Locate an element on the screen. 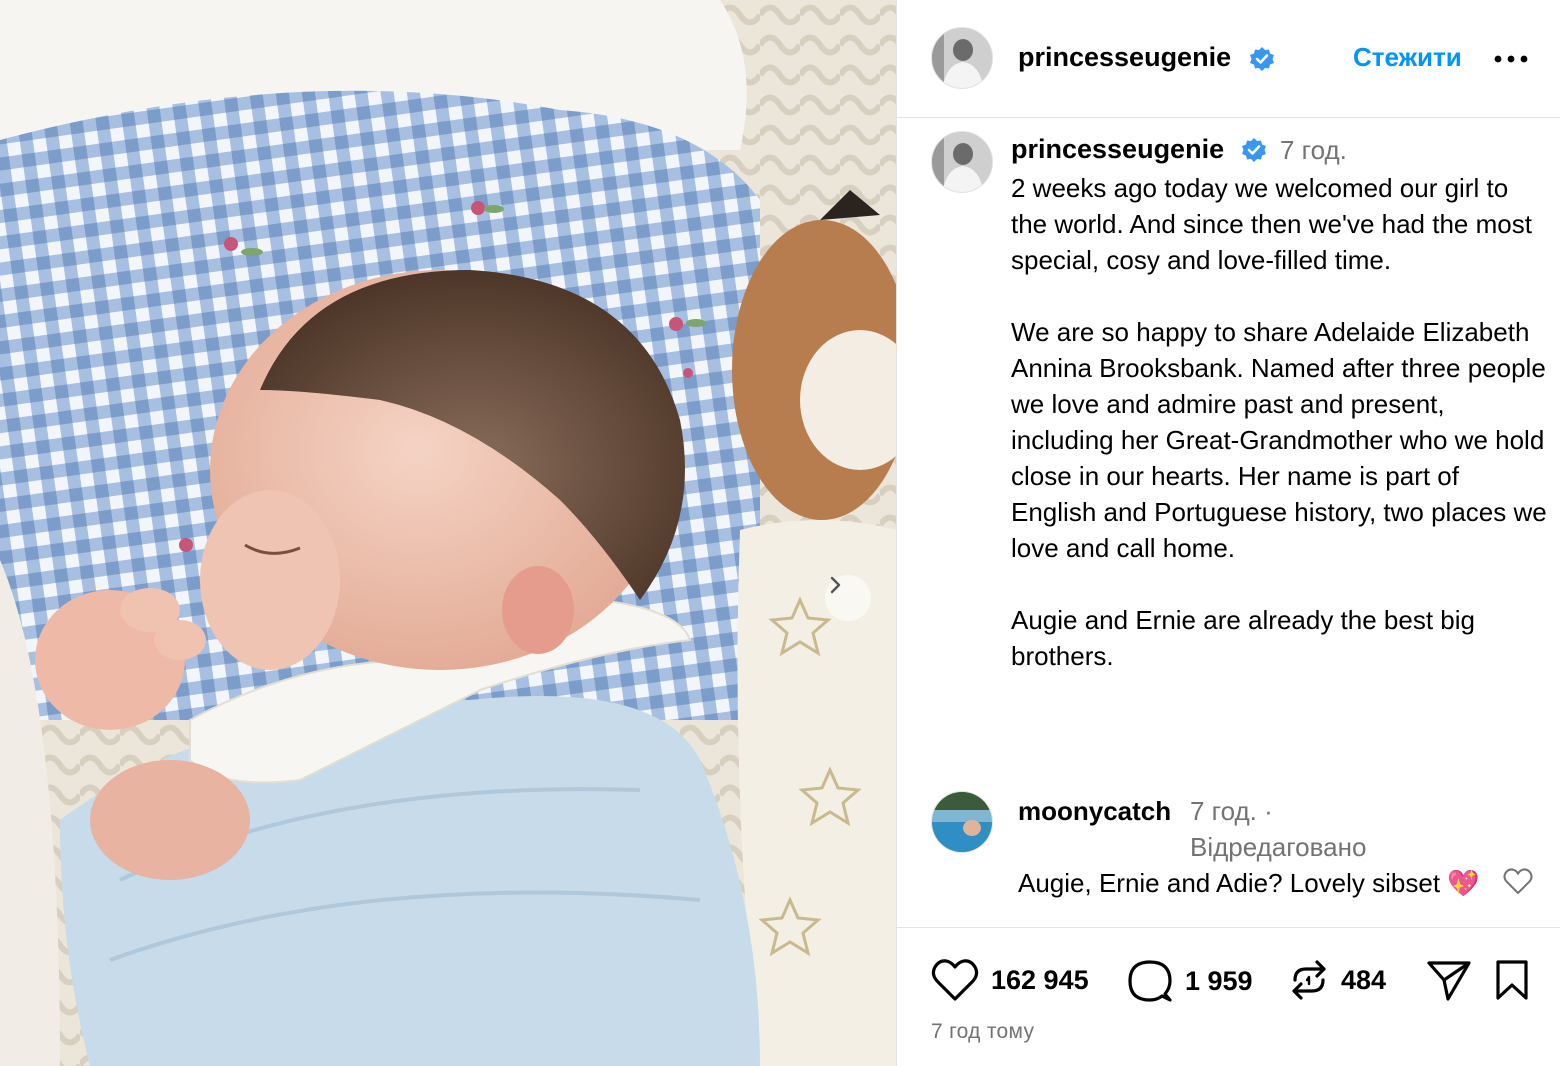 The width and height of the screenshot is (1560, 1066). reposts-count: 484 is located at coordinates (1364, 979).